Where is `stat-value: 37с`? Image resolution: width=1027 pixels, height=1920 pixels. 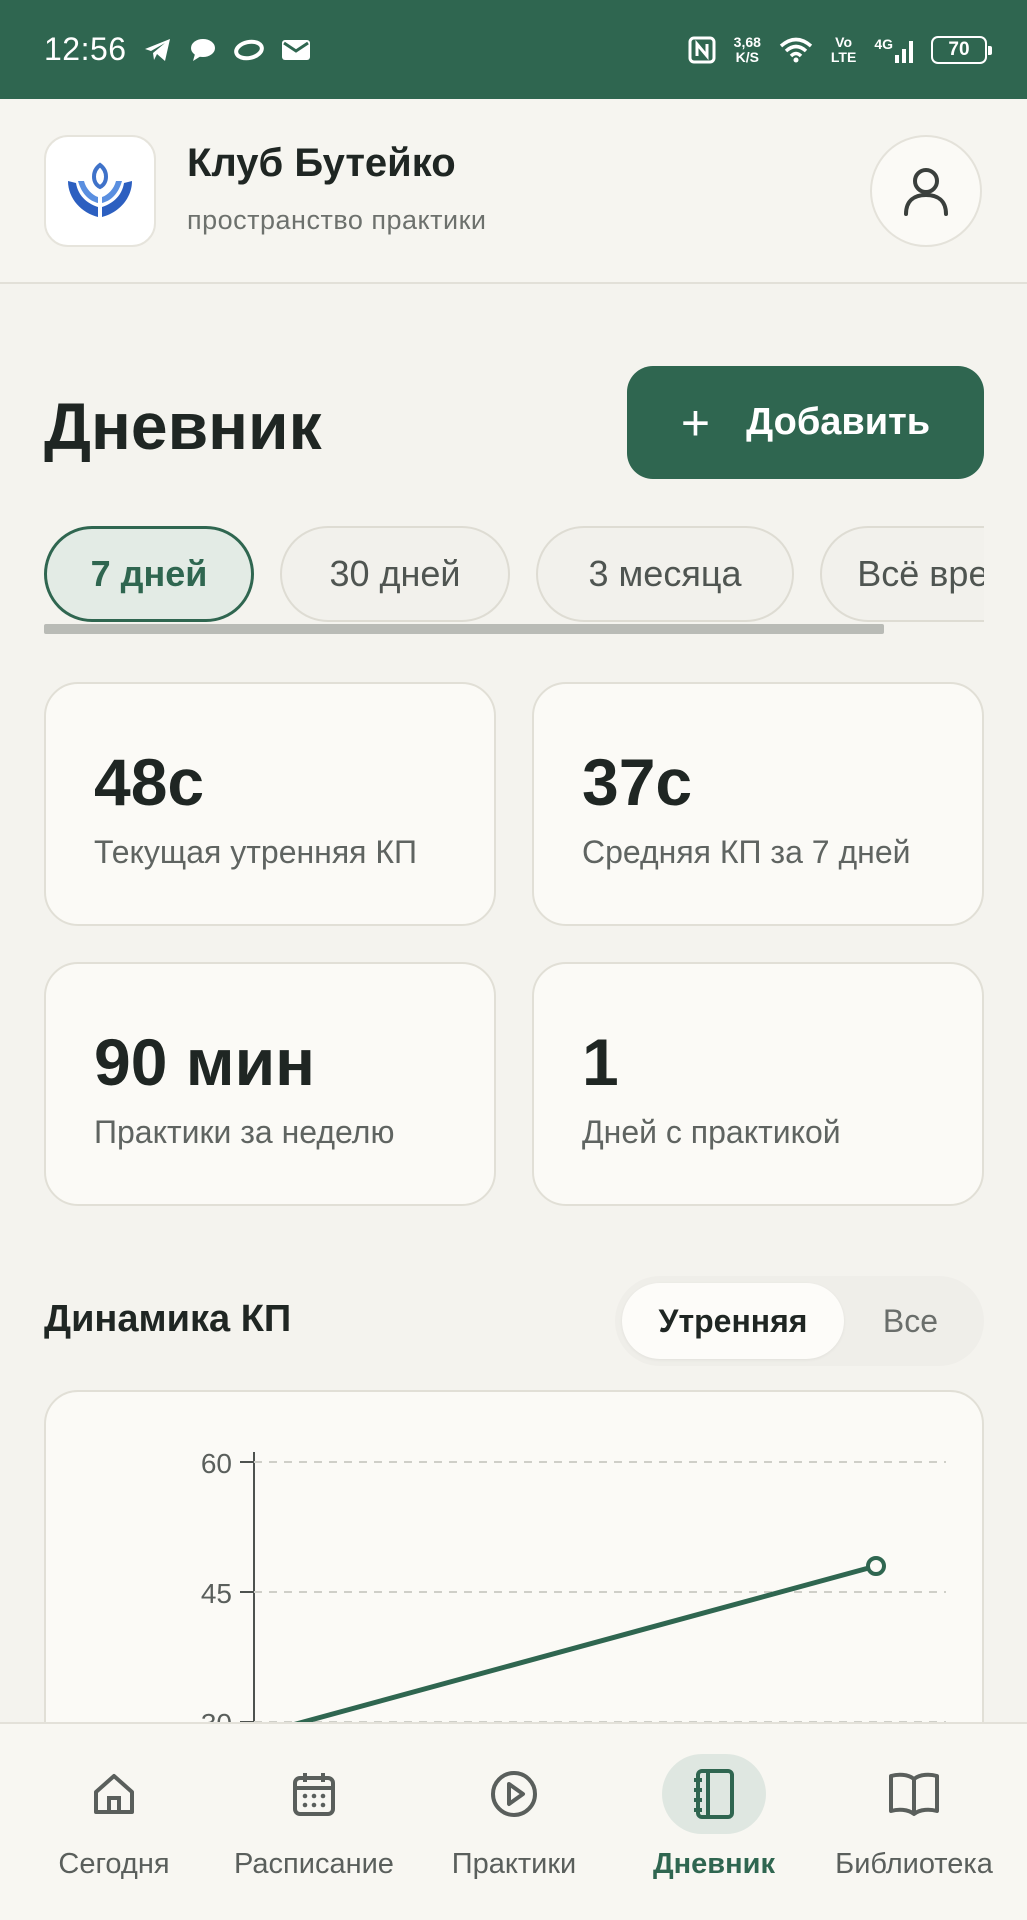 stat-value: 37с is located at coordinates (637, 782).